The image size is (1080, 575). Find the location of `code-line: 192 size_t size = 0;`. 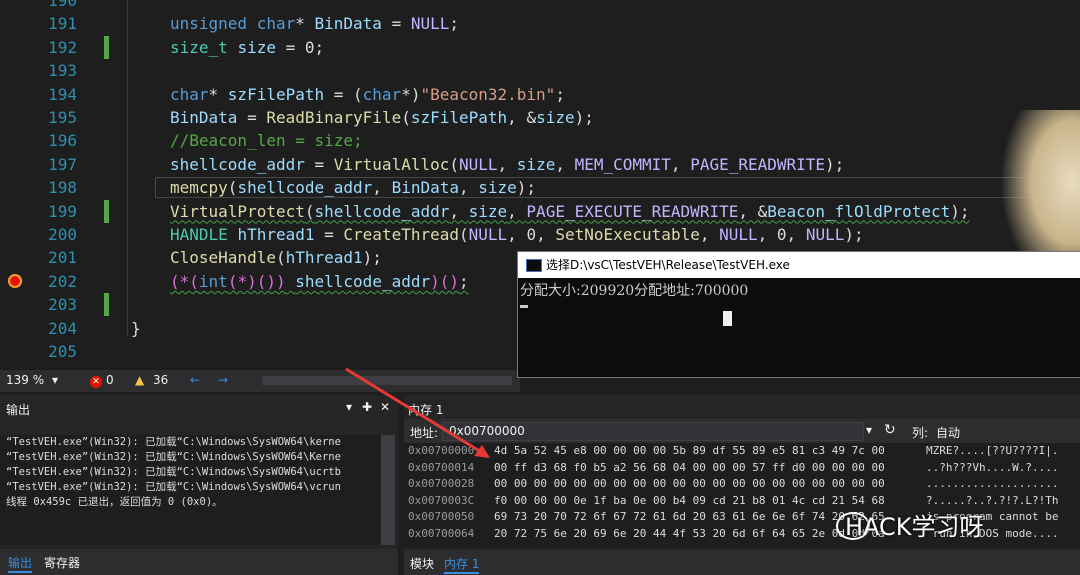

code-line: 192 size_t size = 0; is located at coordinates (540, 47).